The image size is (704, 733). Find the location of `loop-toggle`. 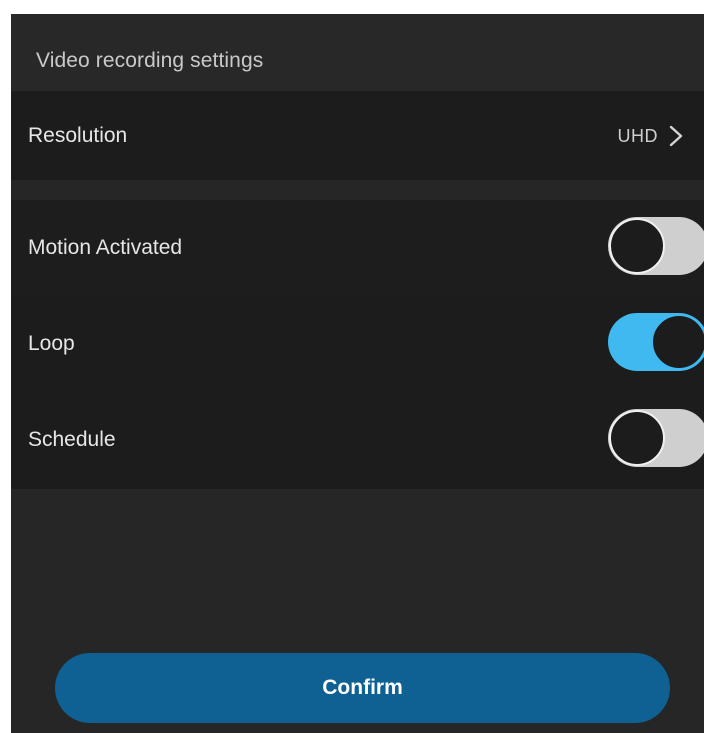

loop-toggle is located at coordinates (656, 342).